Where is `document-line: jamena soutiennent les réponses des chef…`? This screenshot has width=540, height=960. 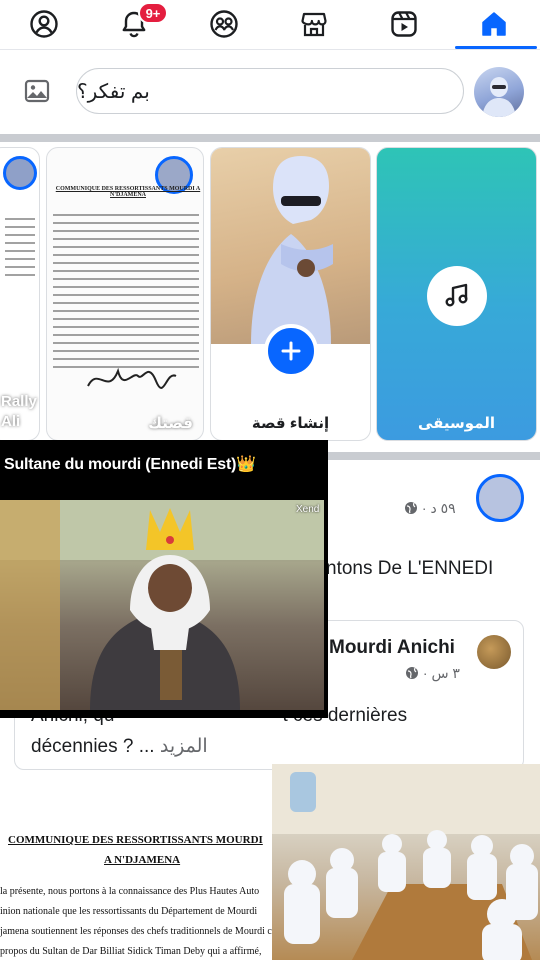 document-line: jamena soutiennent les réponses des chef… is located at coordinates (141, 931).